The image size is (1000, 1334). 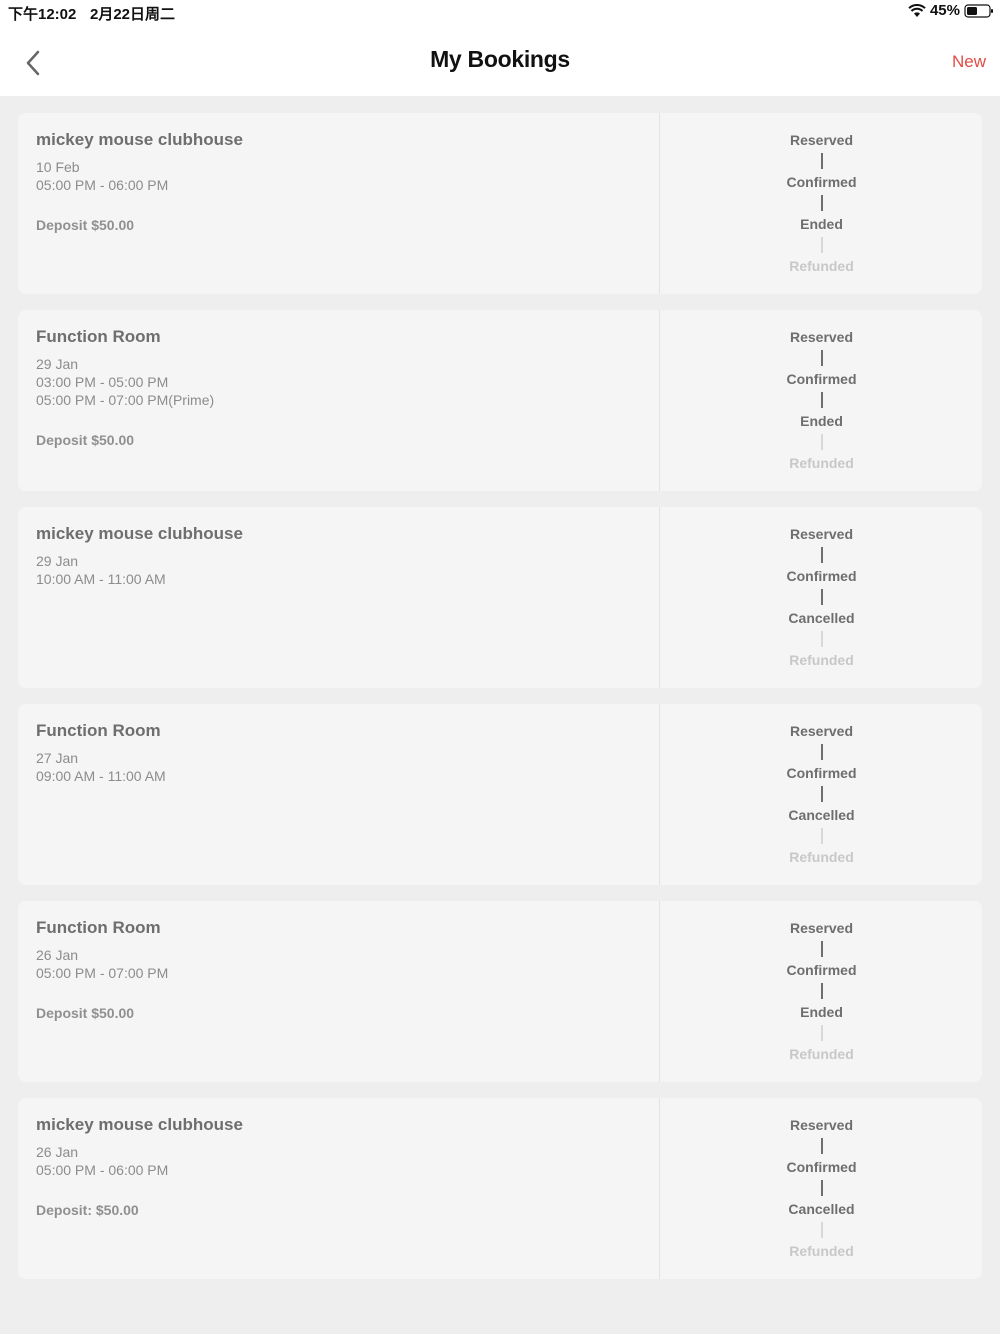 What do you see at coordinates (101, 579) in the screenshot?
I see `booking-time-slot: 10:00 AM - 11:00 AM` at bounding box center [101, 579].